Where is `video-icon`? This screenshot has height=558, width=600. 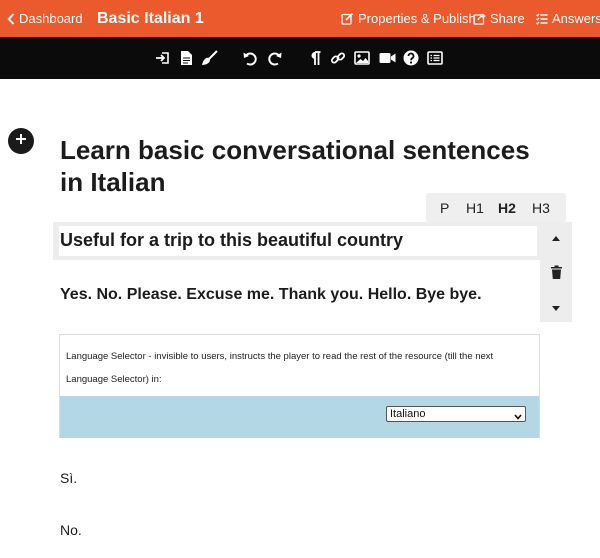 video-icon is located at coordinates (387, 58).